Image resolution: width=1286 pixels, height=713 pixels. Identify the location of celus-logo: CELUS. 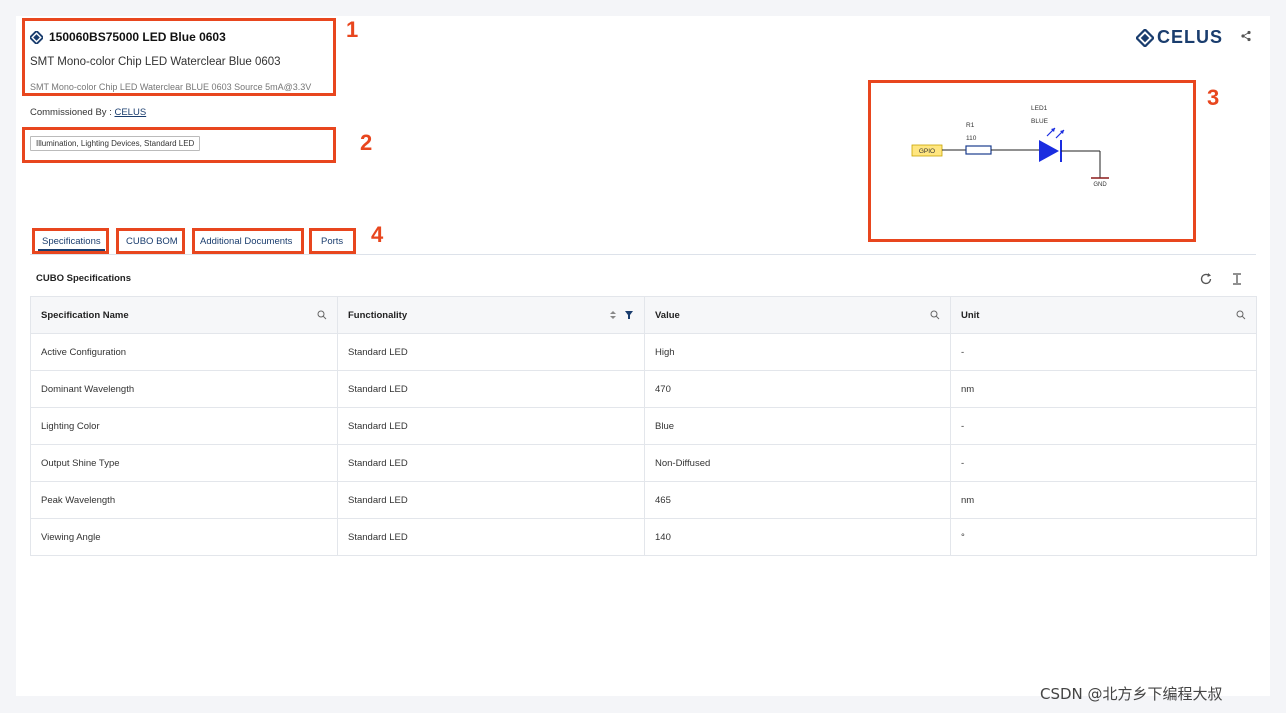
(1179, 37).